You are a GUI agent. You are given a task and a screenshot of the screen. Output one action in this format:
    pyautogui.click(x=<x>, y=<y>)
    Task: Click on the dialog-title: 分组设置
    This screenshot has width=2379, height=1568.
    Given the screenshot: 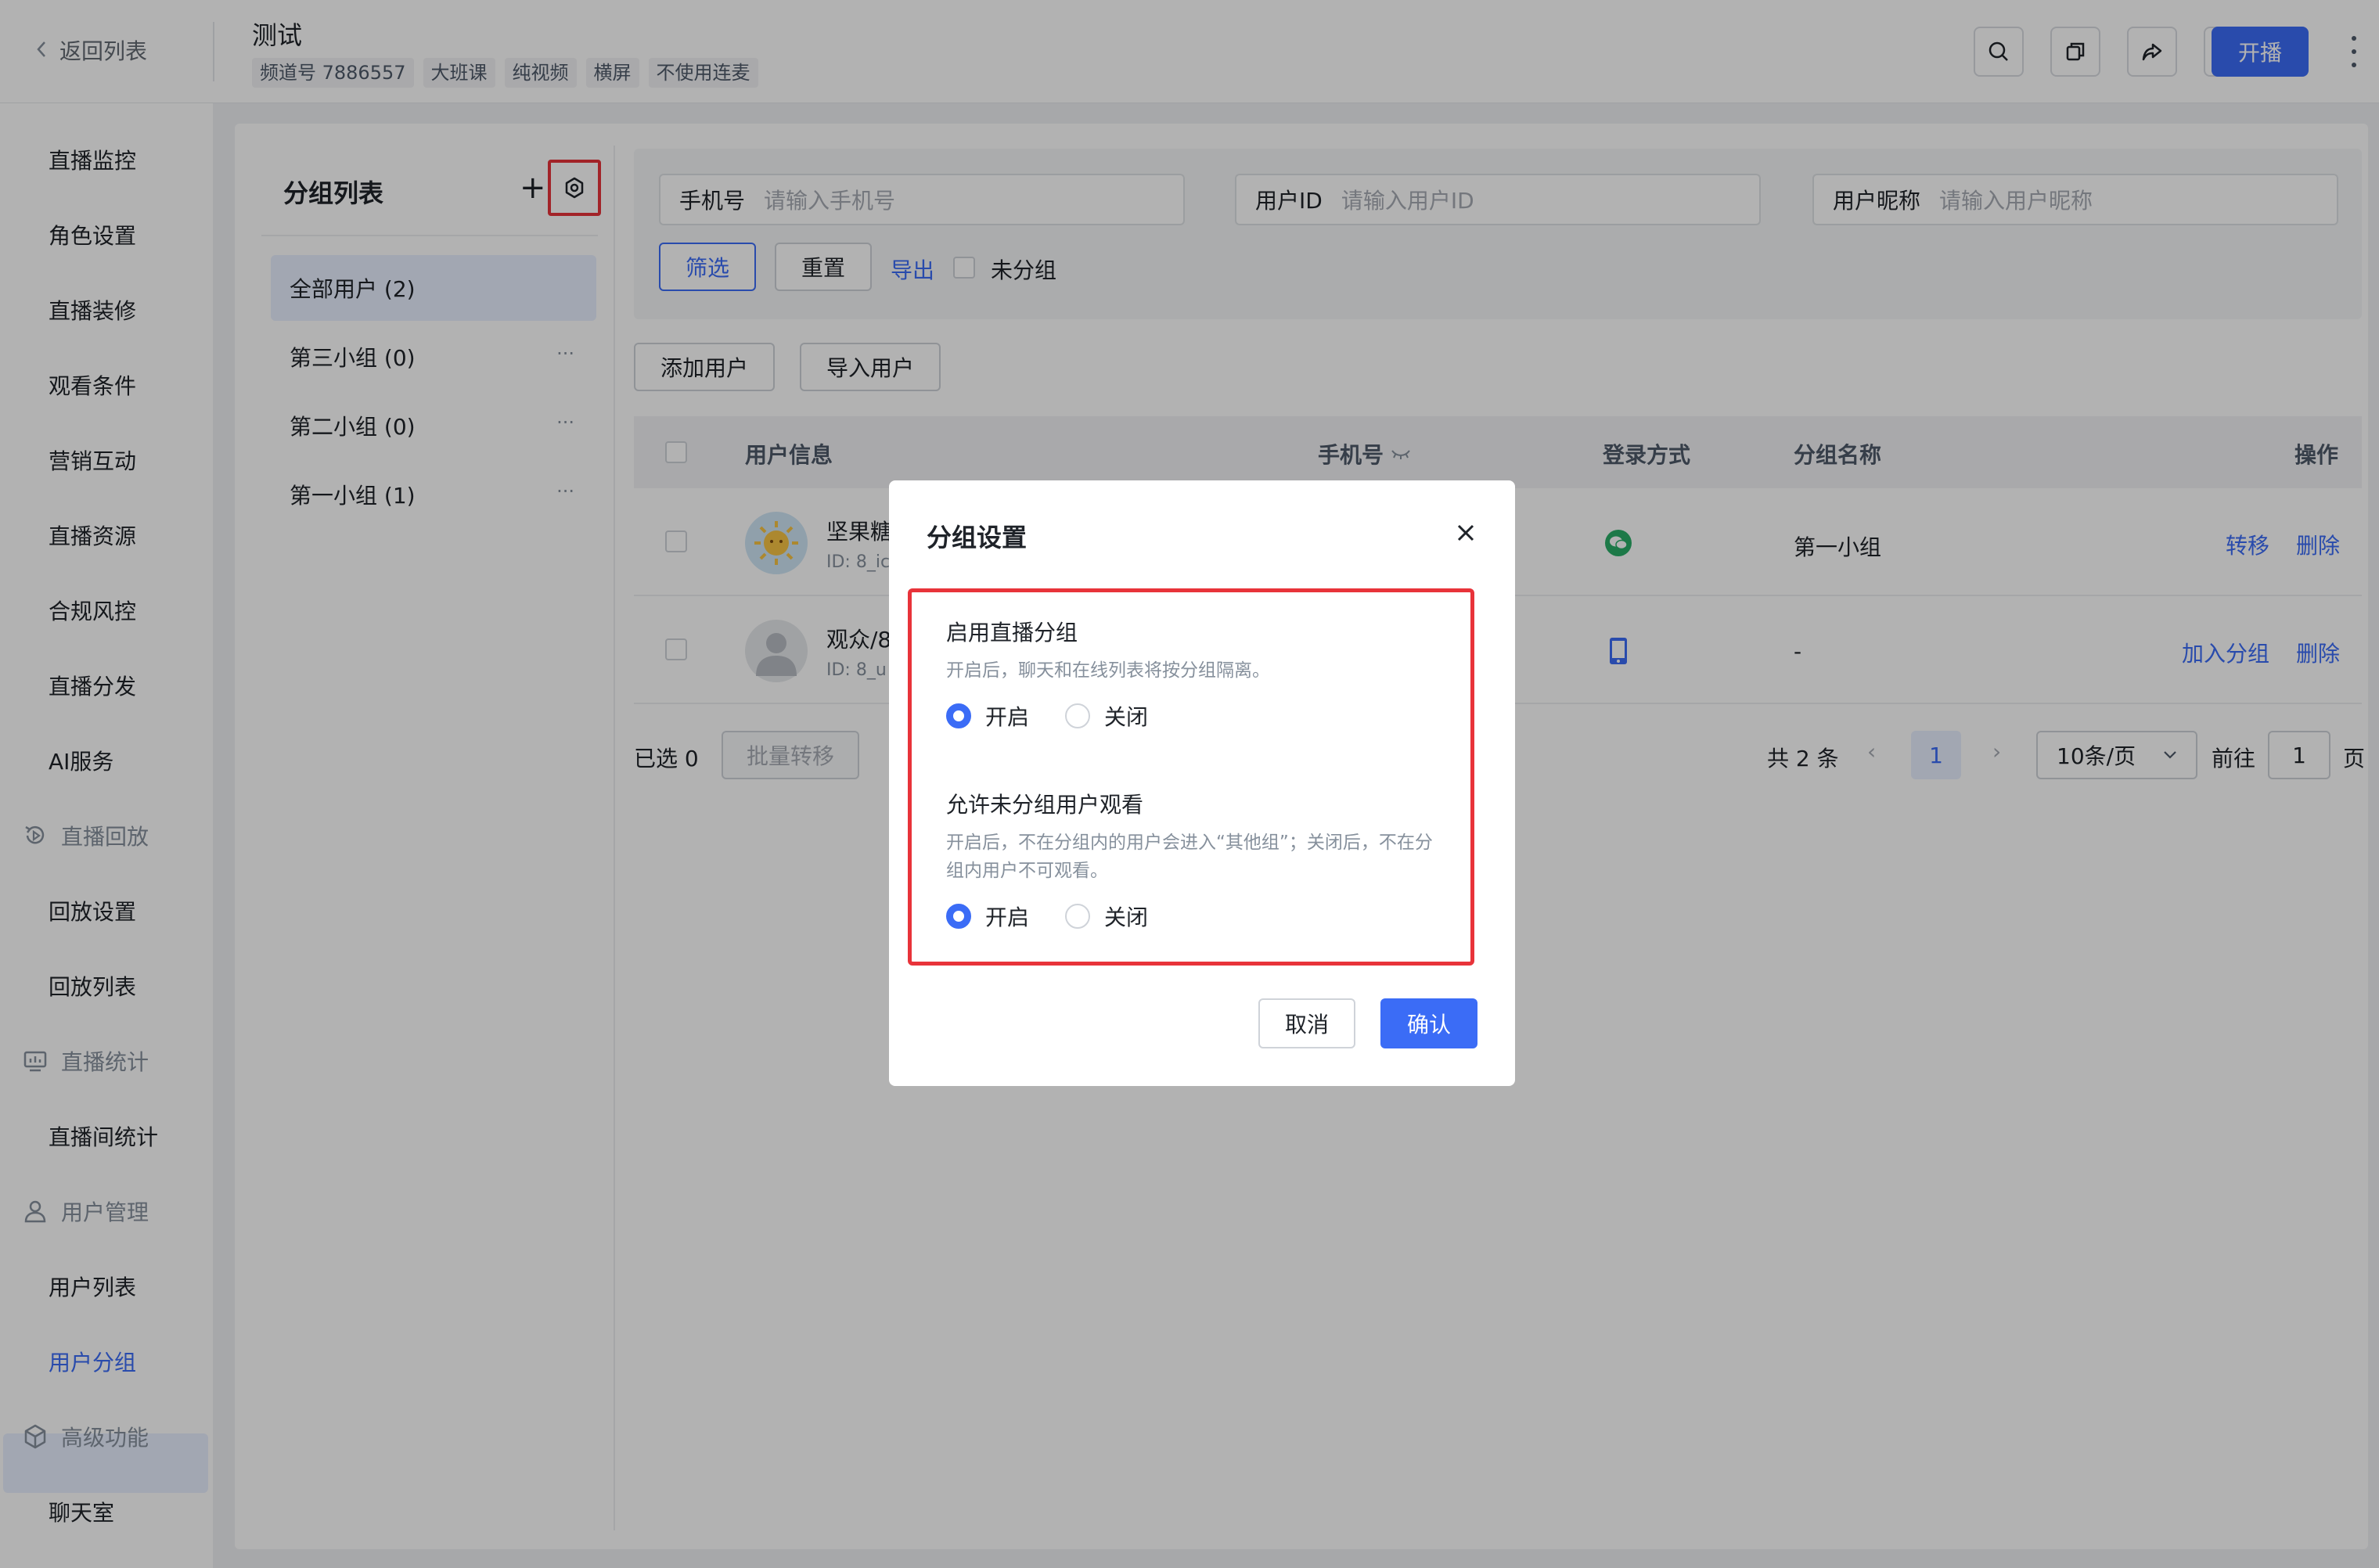 What is the action you would take?
    pyautogui.click(x=977, y=537)
    